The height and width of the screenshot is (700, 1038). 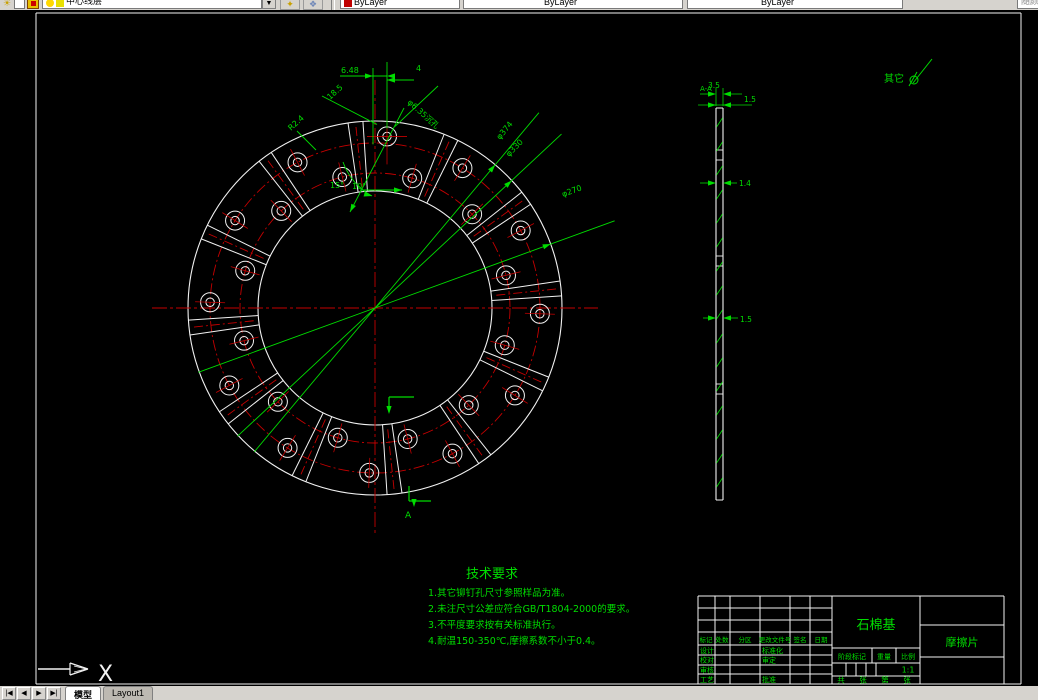 What do you see at coordinates (707, 650) in the screenshot?
I see `titleblock-sign-row: 设计` at bounding box center [707, 650].